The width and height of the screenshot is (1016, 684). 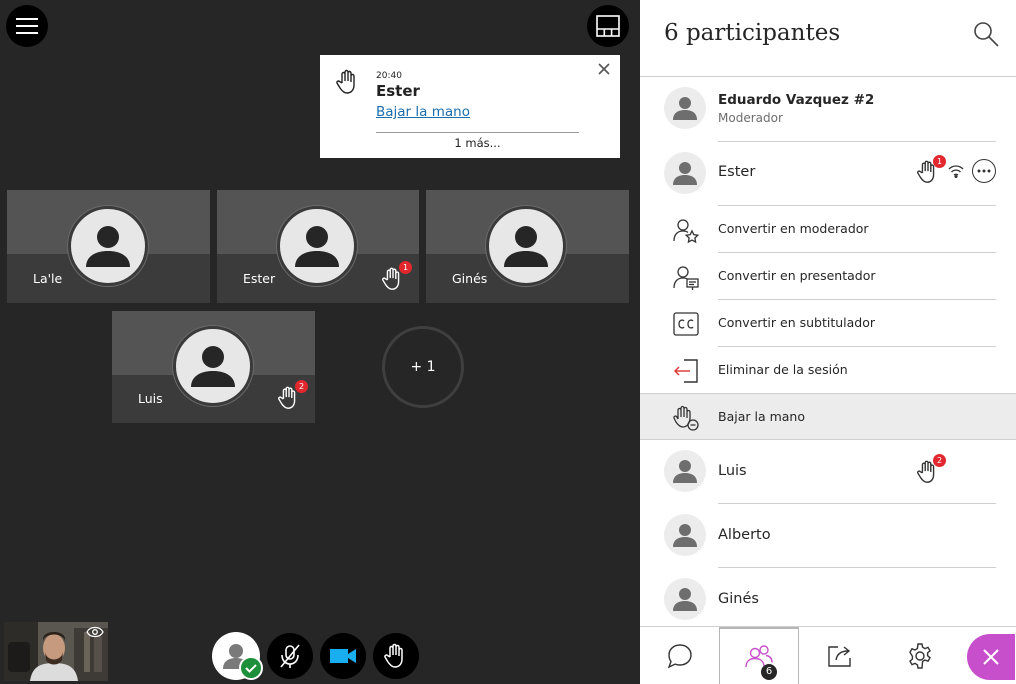 What do you see at coordinates (796, 100) in the screenshot?
I see `participant-name: Eduardo Vazquez #2` at bounding box center [796, 100].